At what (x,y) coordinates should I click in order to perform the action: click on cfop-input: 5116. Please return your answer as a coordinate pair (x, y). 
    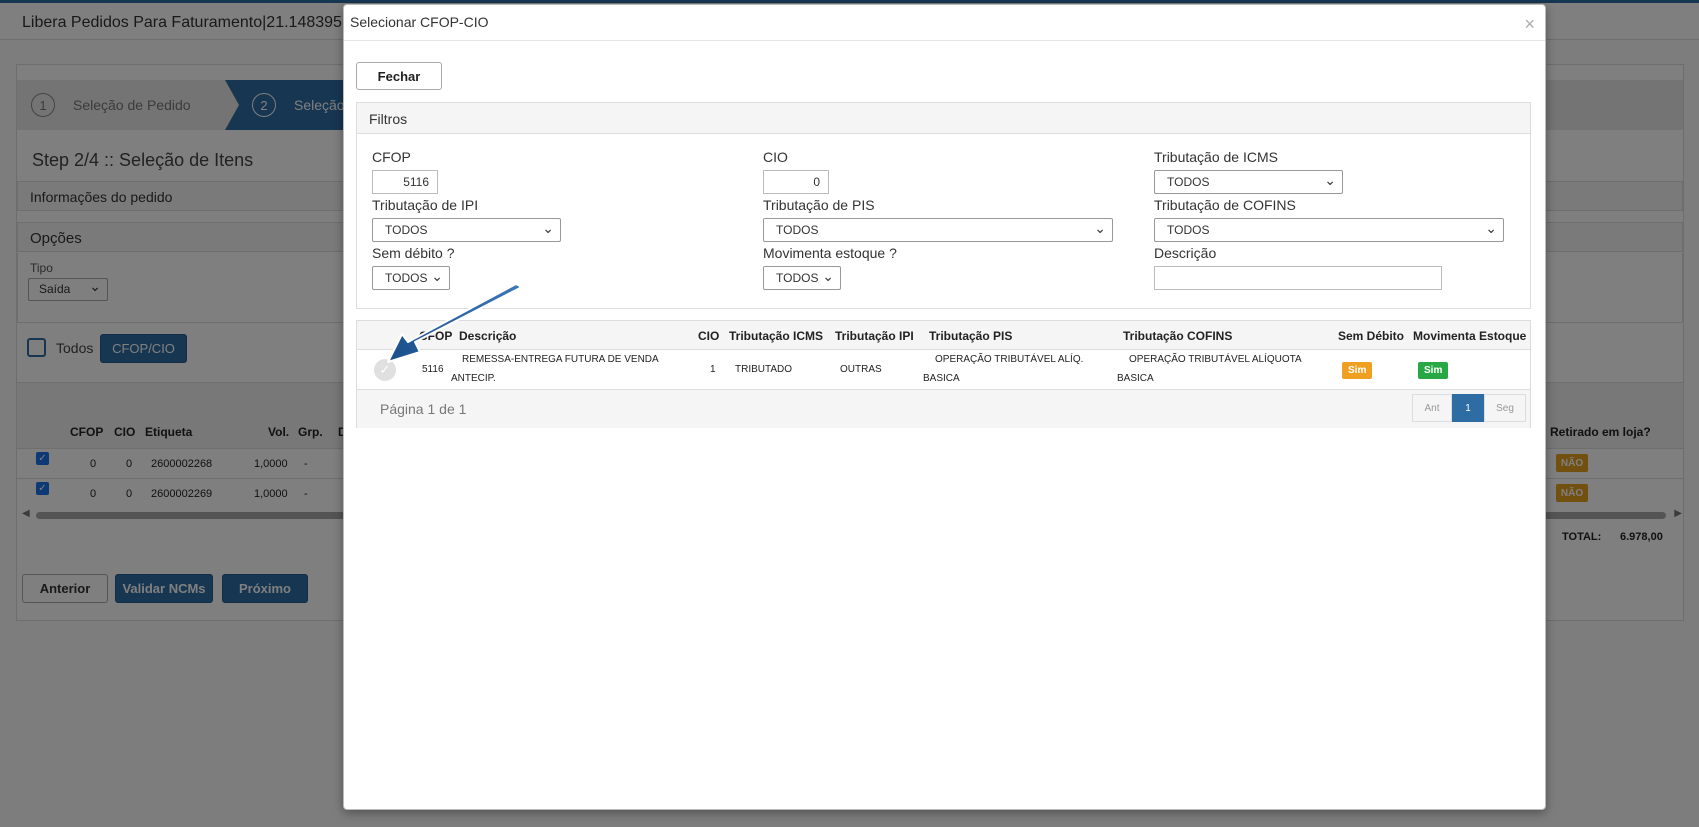
    Looking at the image, I should click on (405, 182).